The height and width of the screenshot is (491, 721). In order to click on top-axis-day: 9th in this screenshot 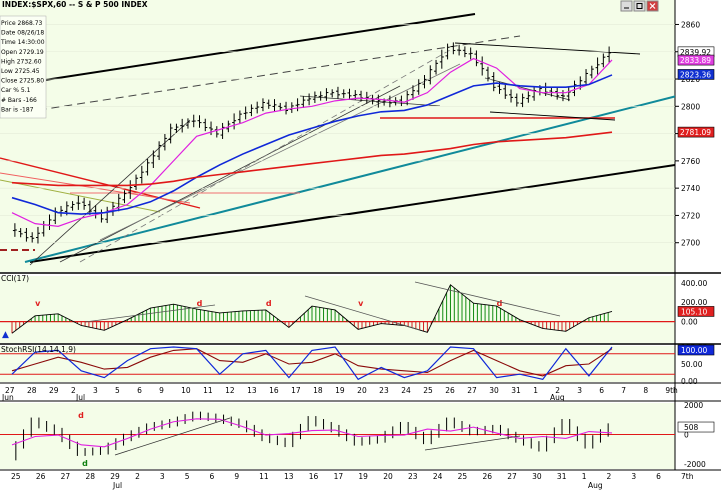, I will do `click(671, 390)`.